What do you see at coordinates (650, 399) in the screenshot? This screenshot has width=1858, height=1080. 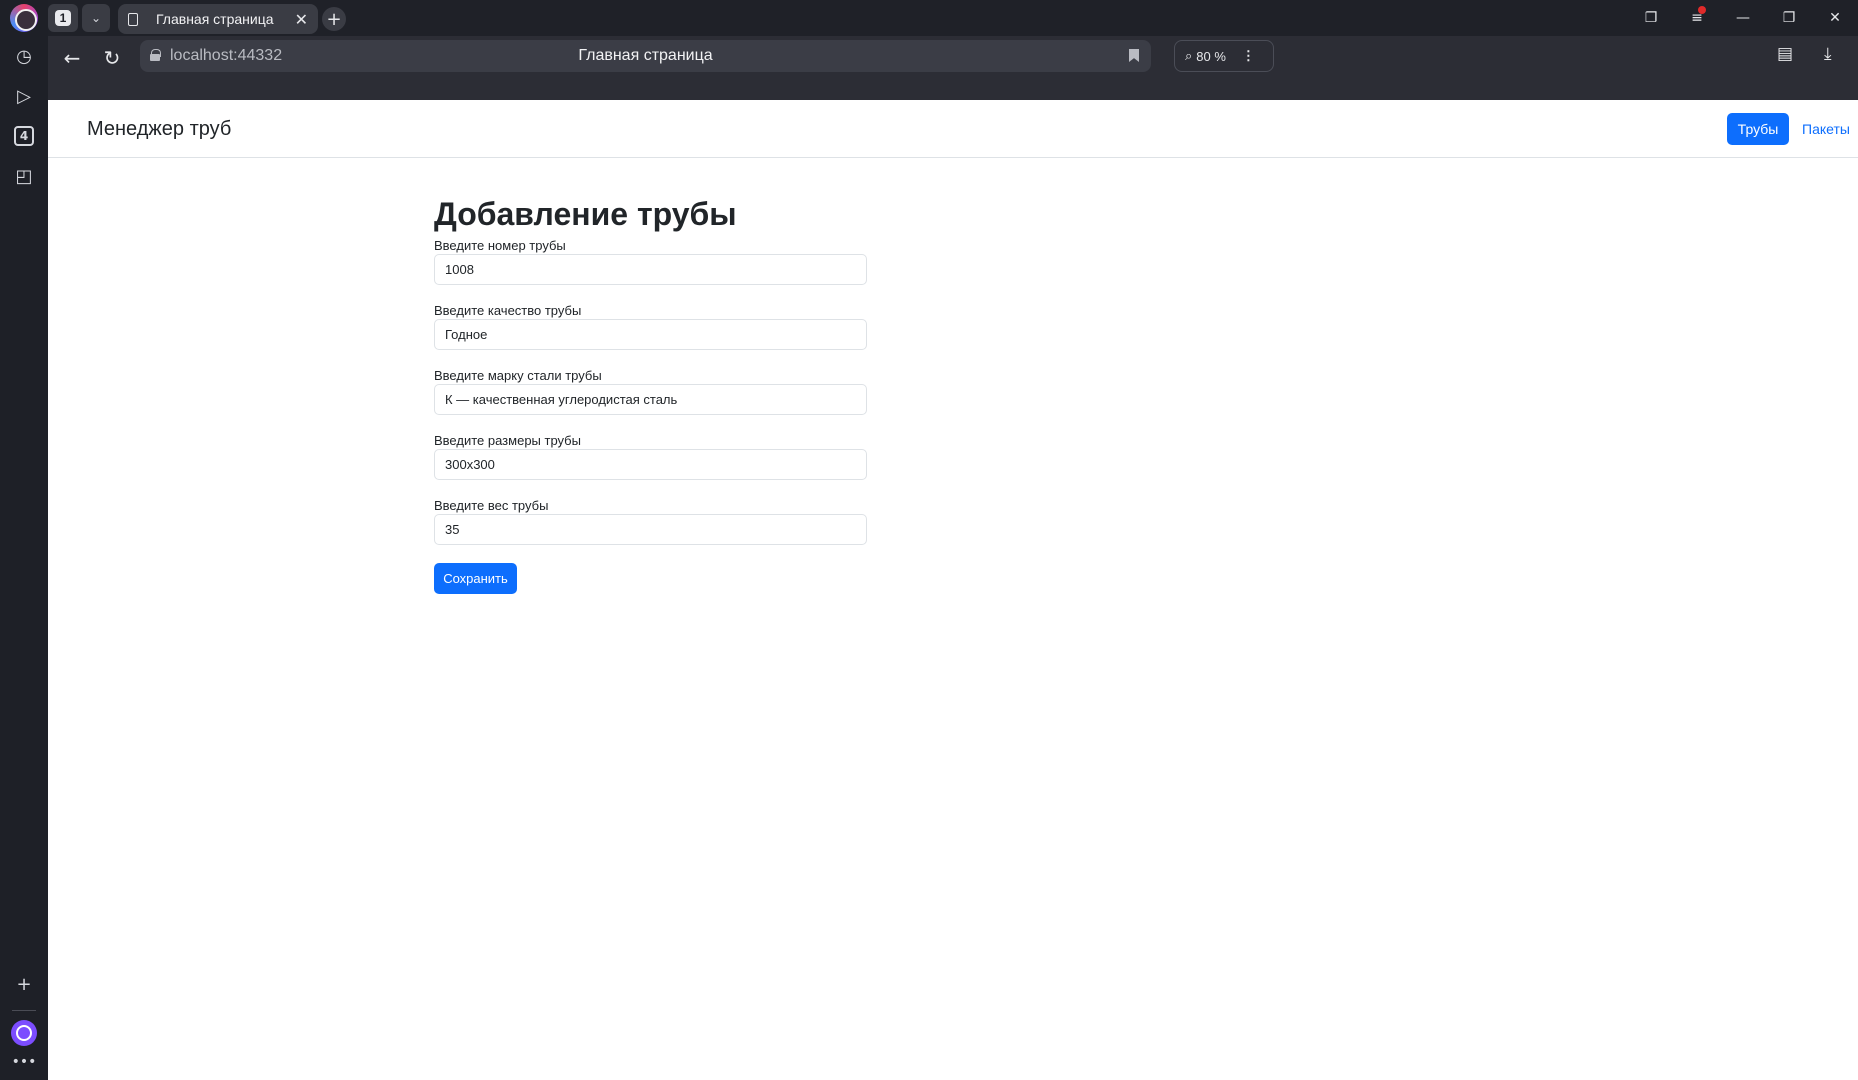 I see `steel-grade-input` at bounding box center [650, 399].